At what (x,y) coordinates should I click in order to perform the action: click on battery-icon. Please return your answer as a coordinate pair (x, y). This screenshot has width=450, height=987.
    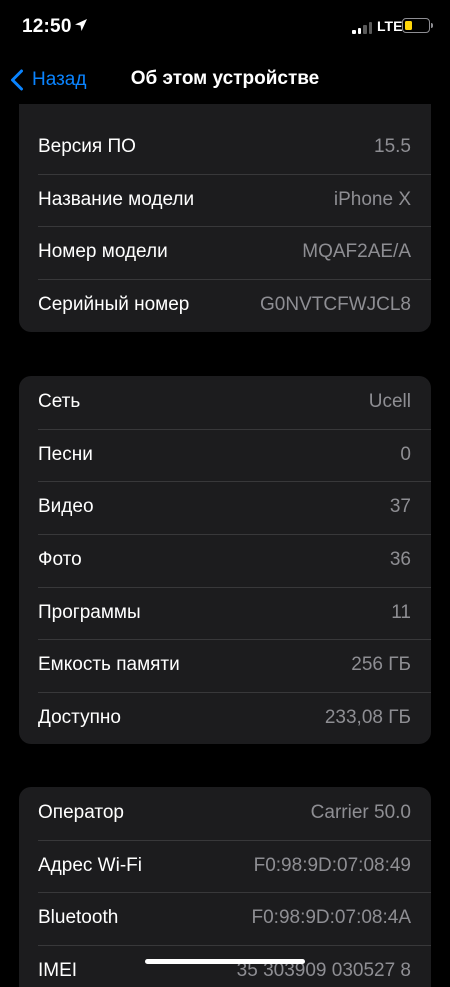
    Looking at the image, I should click on (417, 25).